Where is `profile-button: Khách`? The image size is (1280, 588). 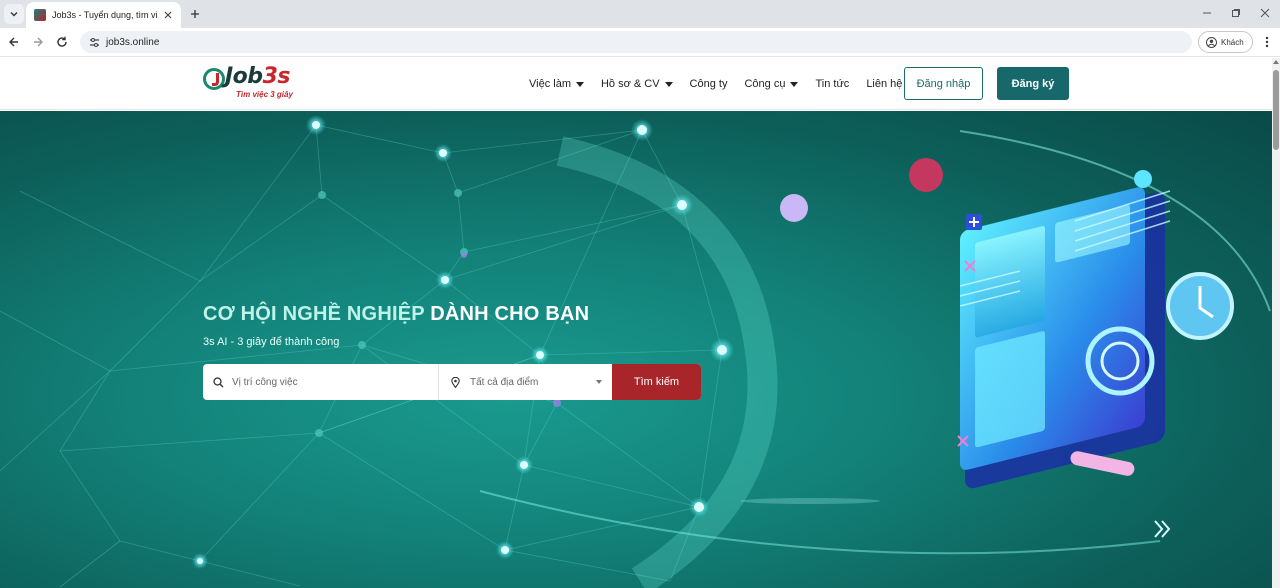
profile-button: Khách is located at coordinates (1225, 42).